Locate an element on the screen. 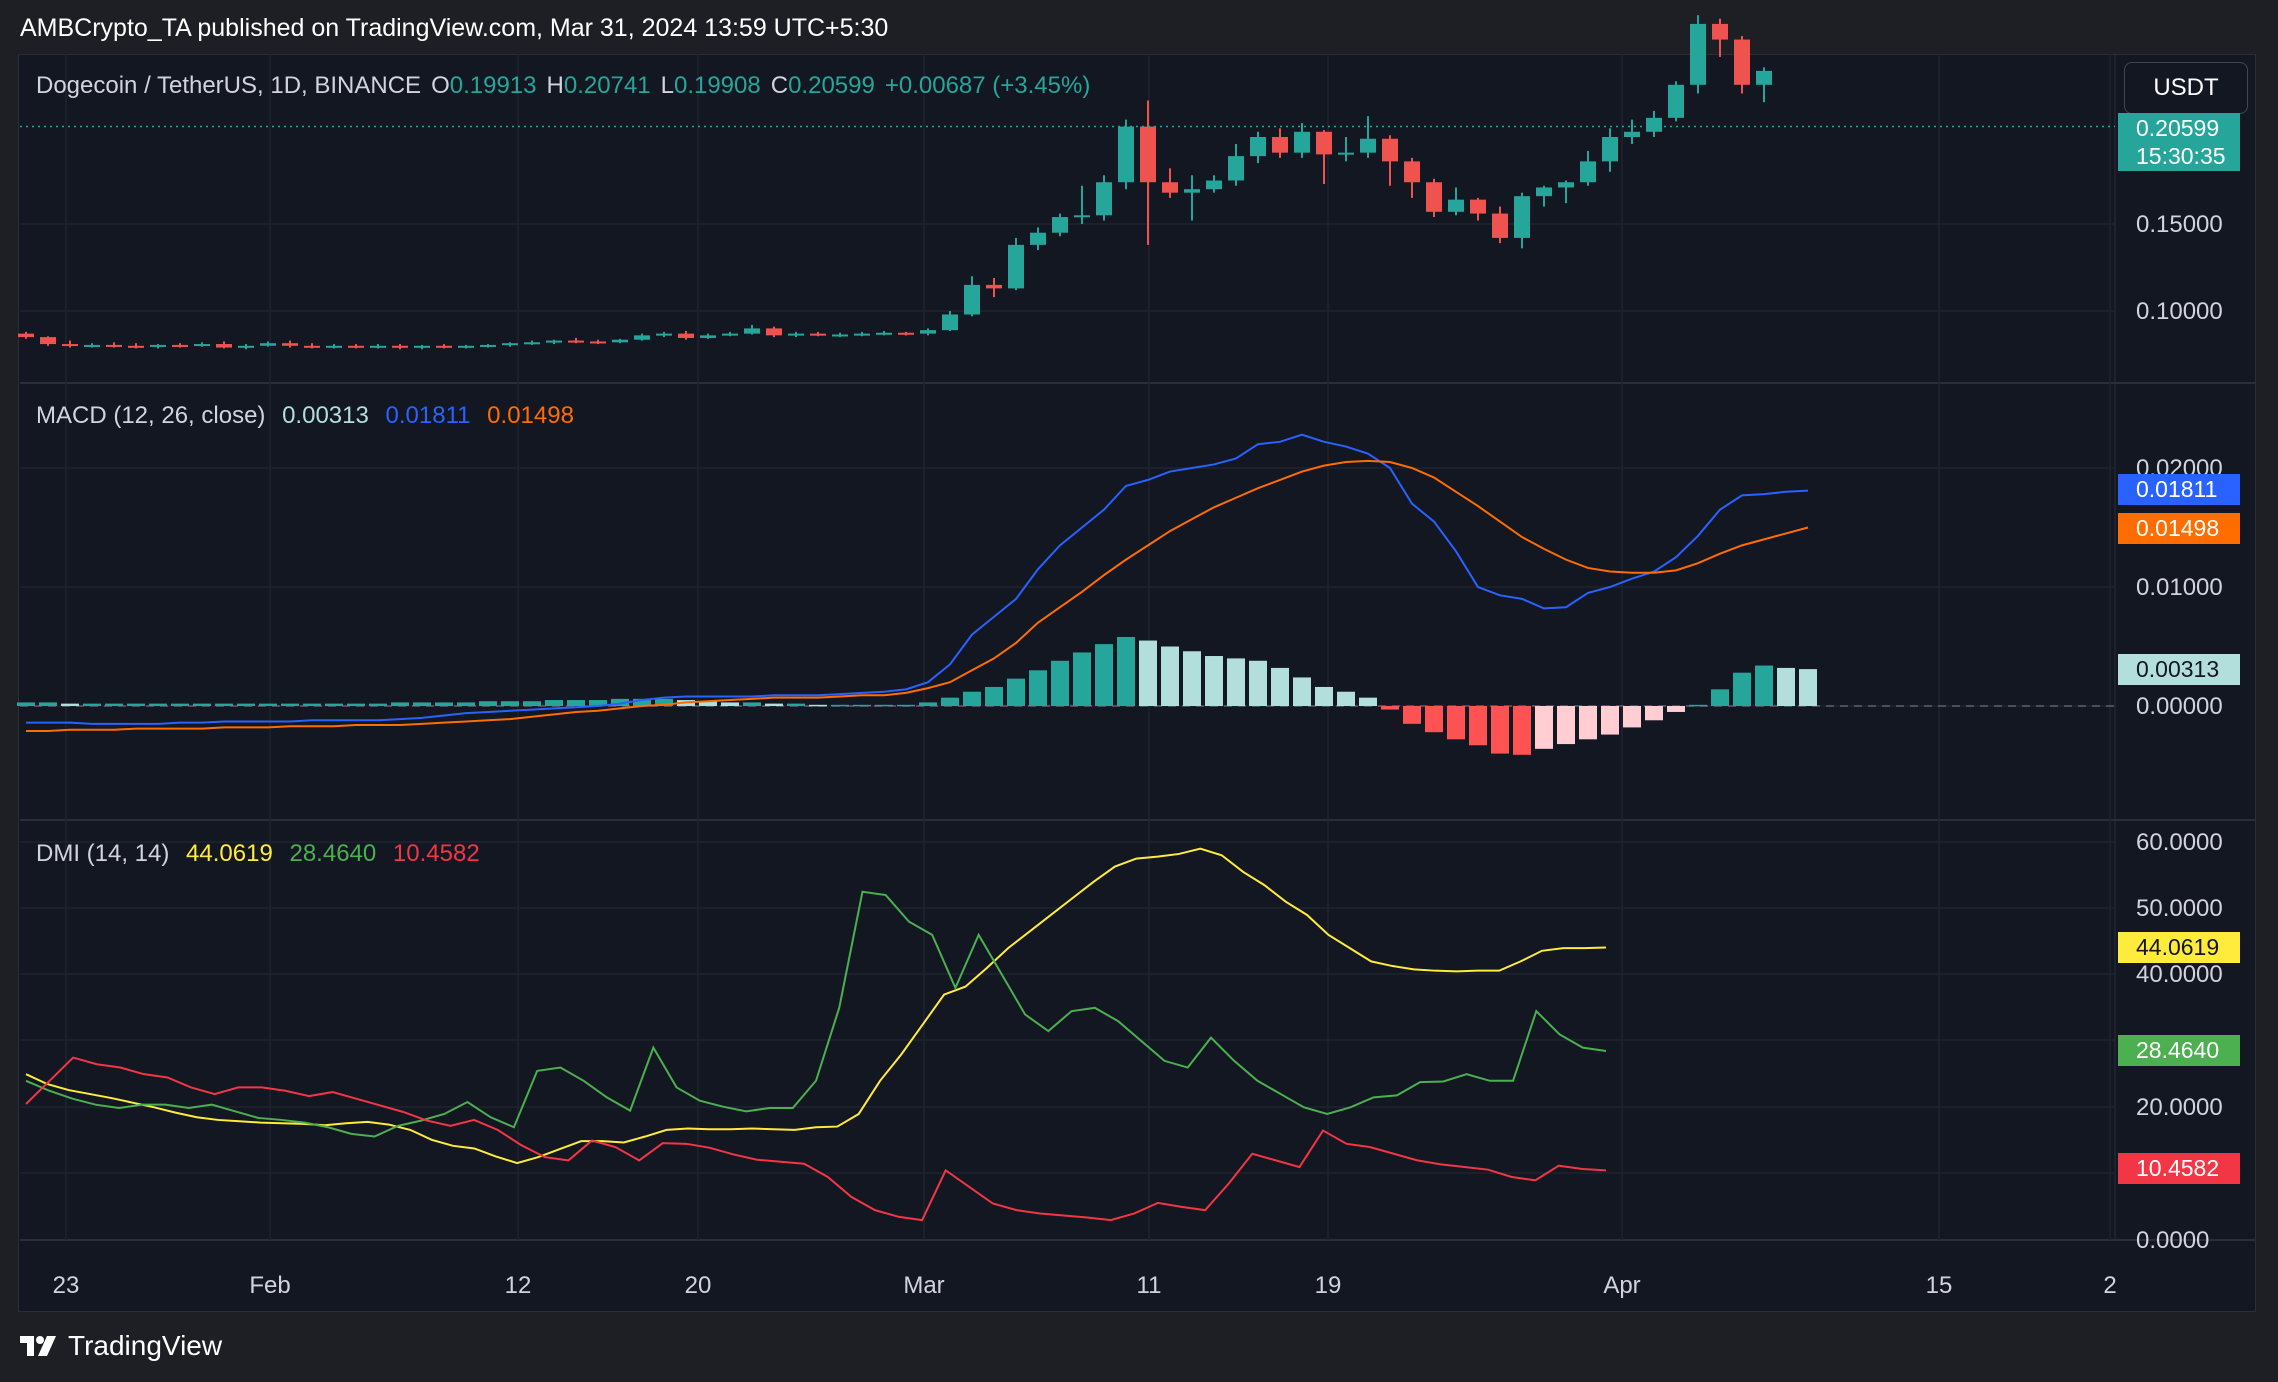  x-tick-label: 15 is located at coordinates (1939, 1285).